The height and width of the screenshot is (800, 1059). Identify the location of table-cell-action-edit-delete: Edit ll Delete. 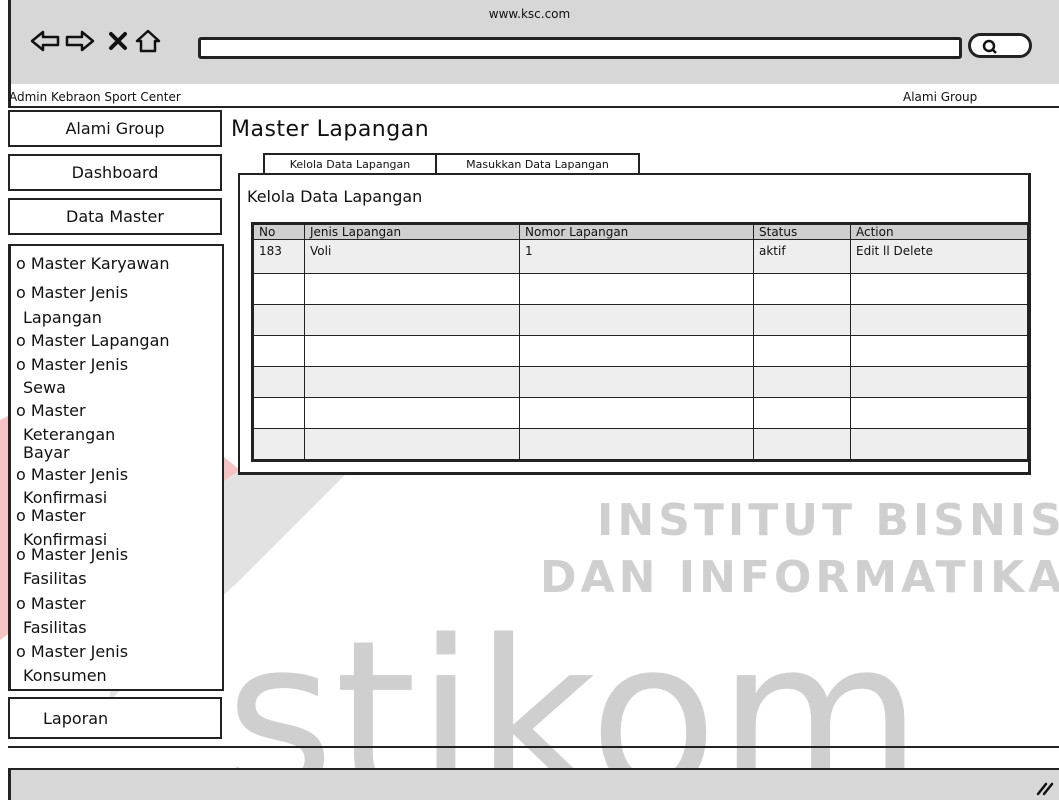
(939, 256).